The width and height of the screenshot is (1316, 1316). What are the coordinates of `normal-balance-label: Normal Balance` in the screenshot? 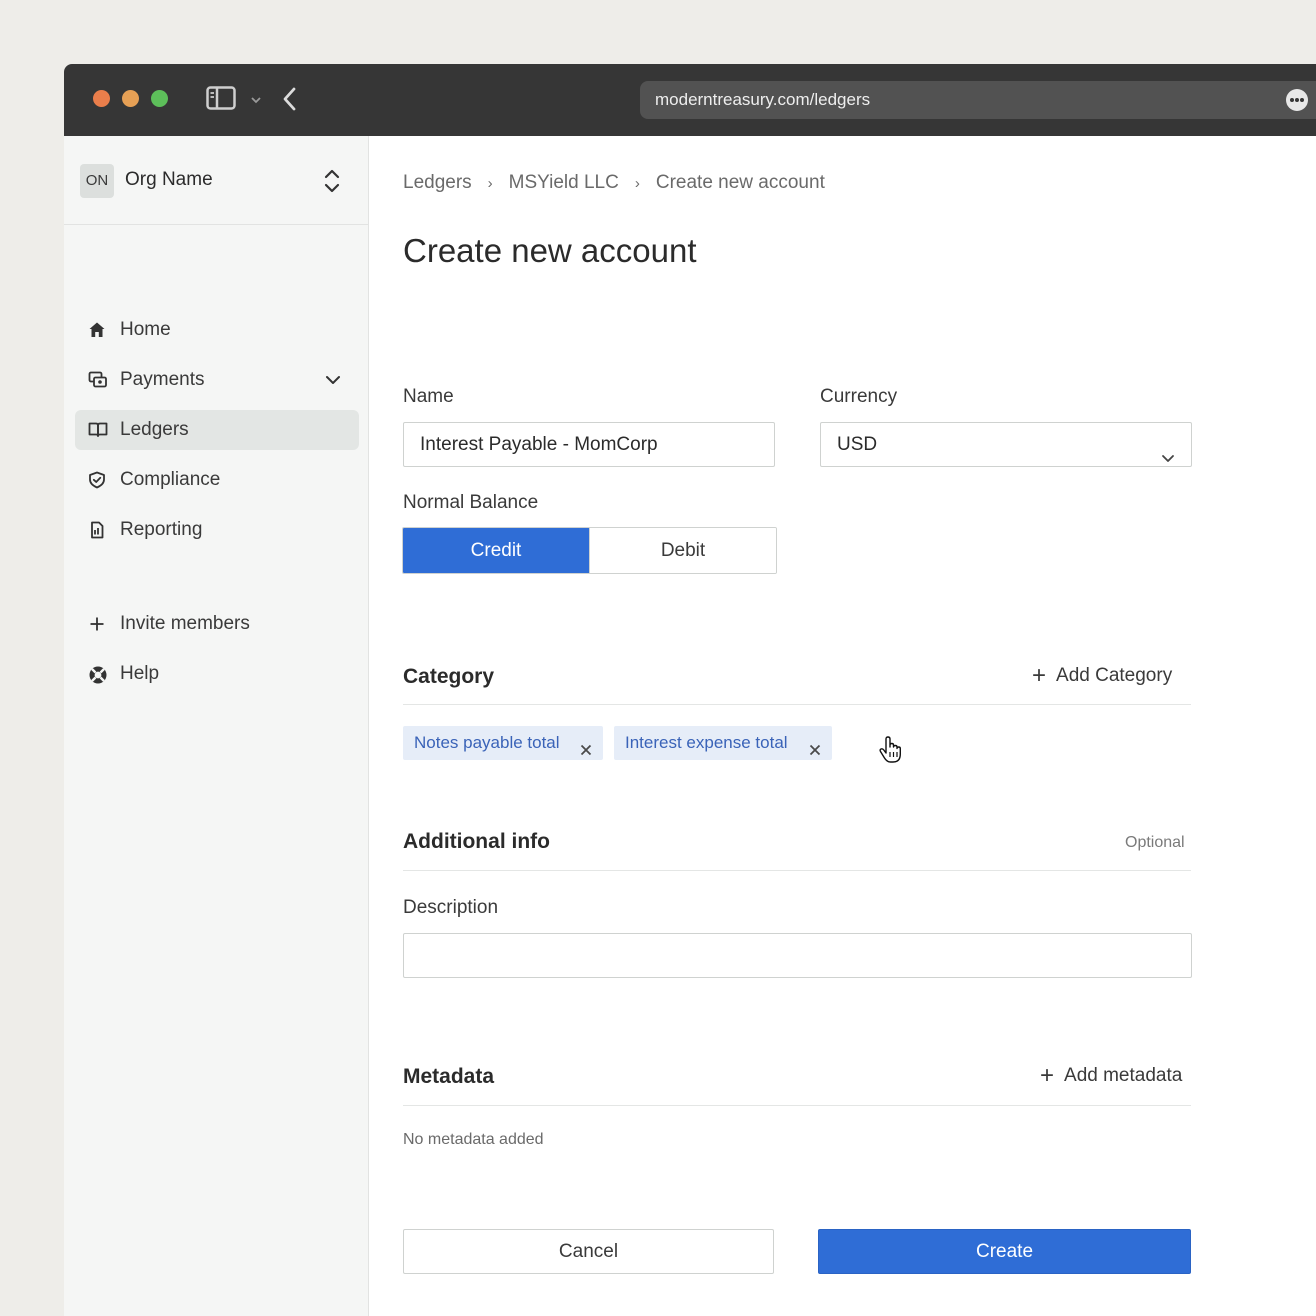 It's located at (471, 502).